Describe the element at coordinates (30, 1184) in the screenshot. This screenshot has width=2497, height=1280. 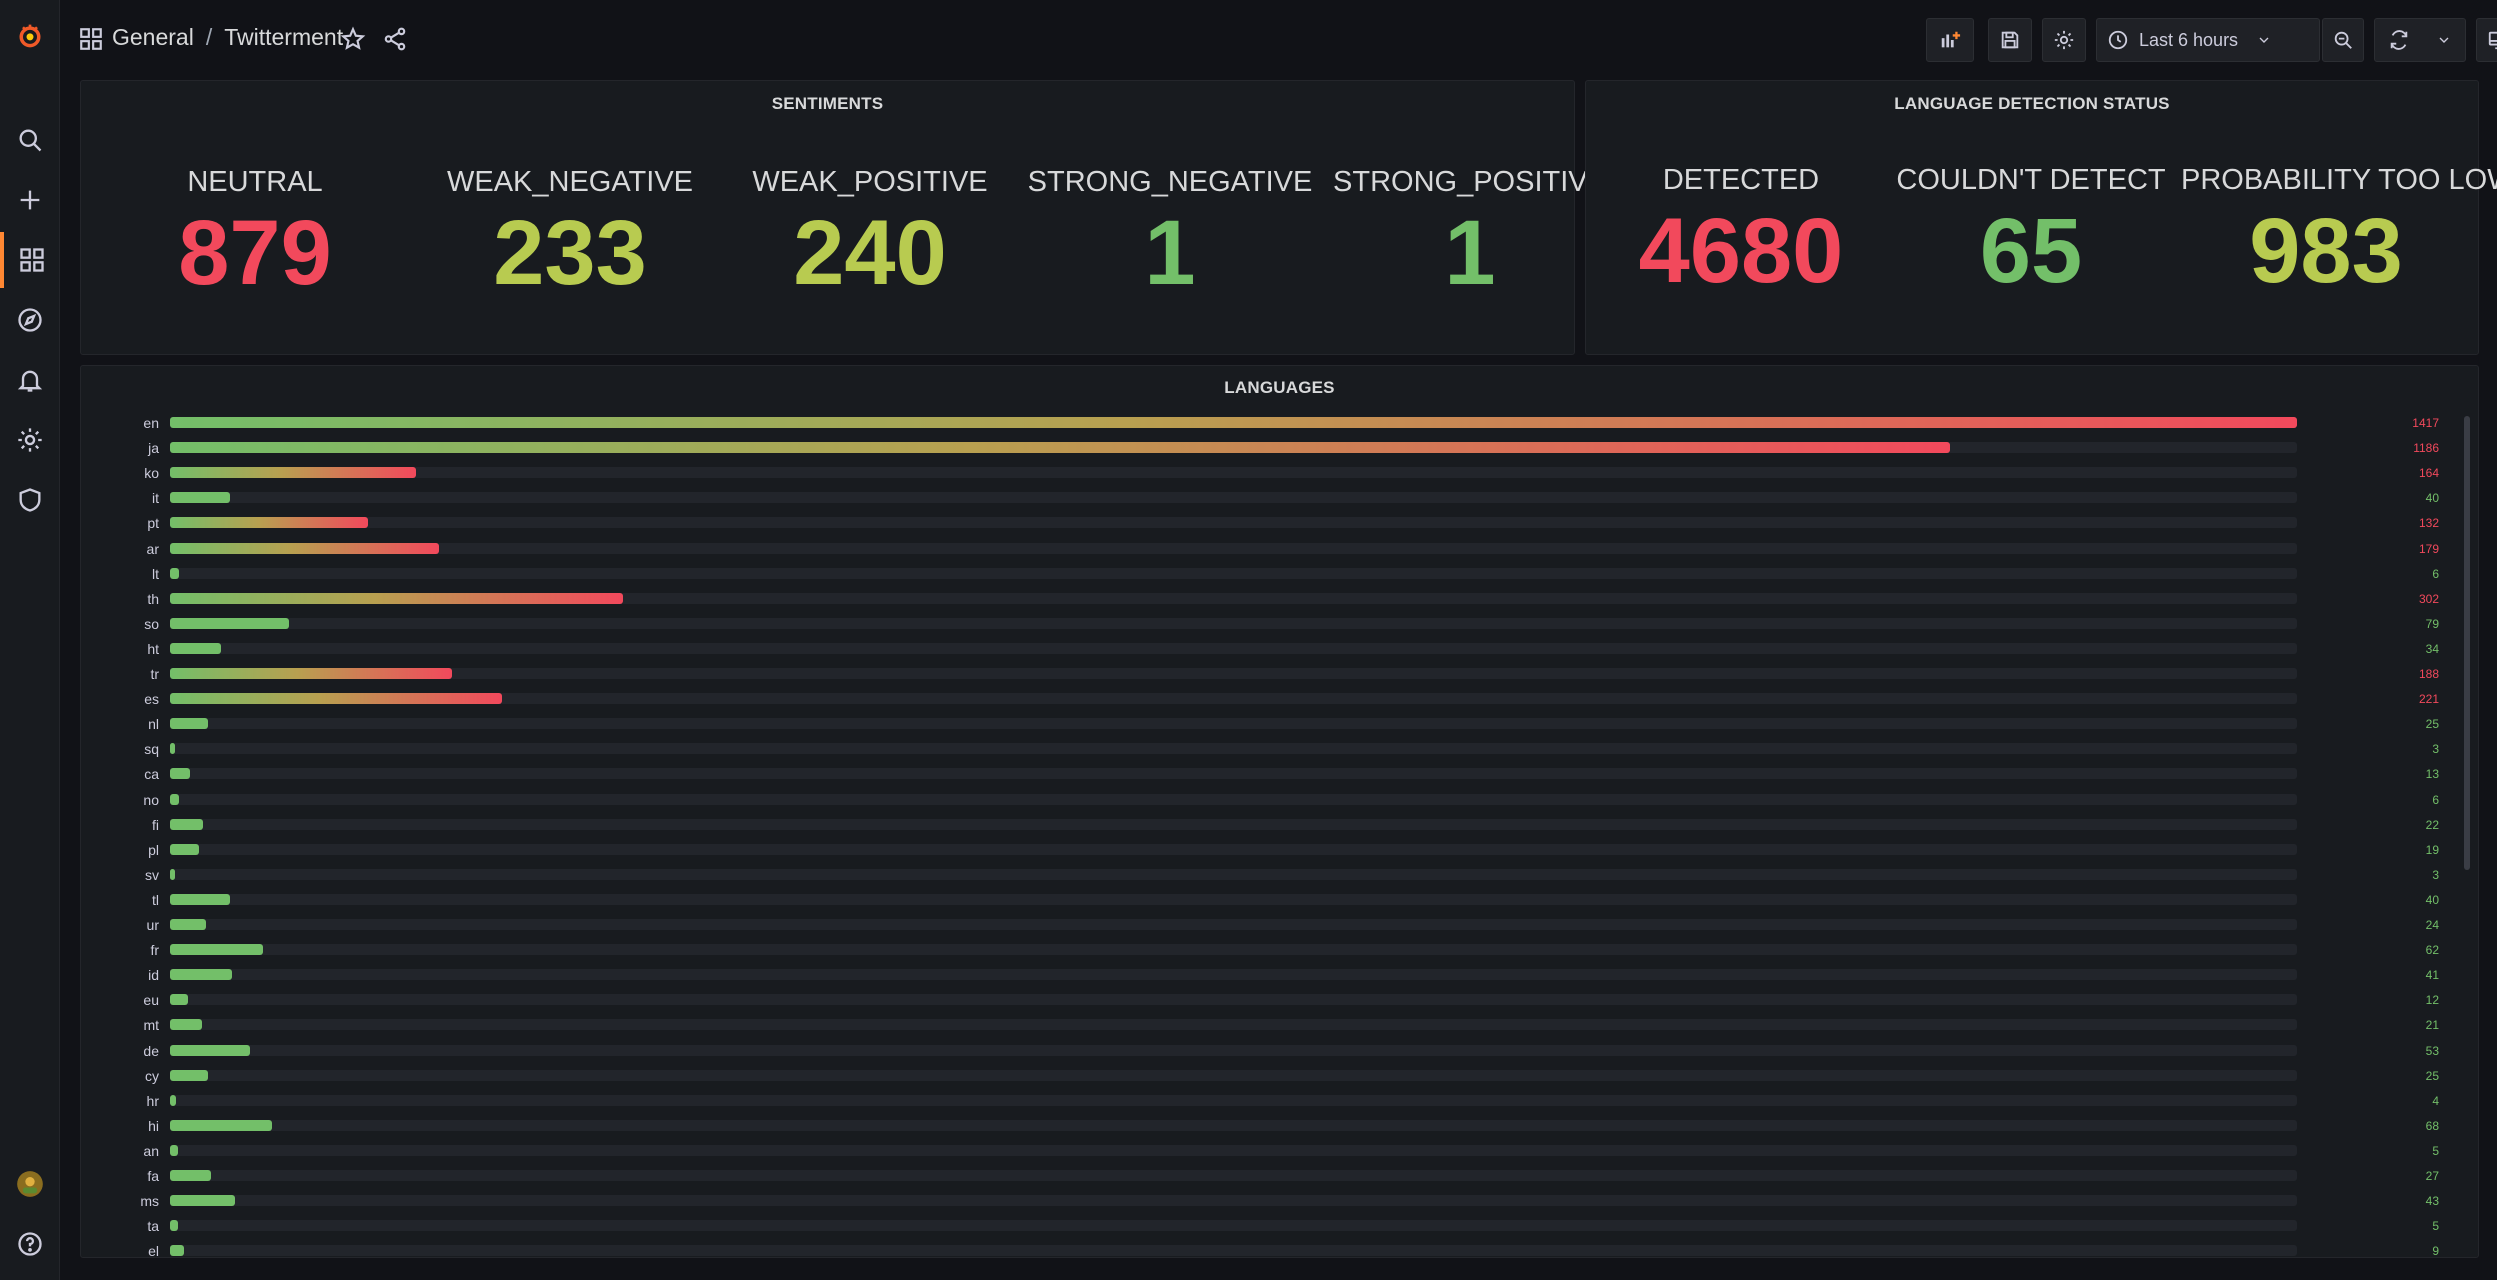
I see `user-avatar` at that location.